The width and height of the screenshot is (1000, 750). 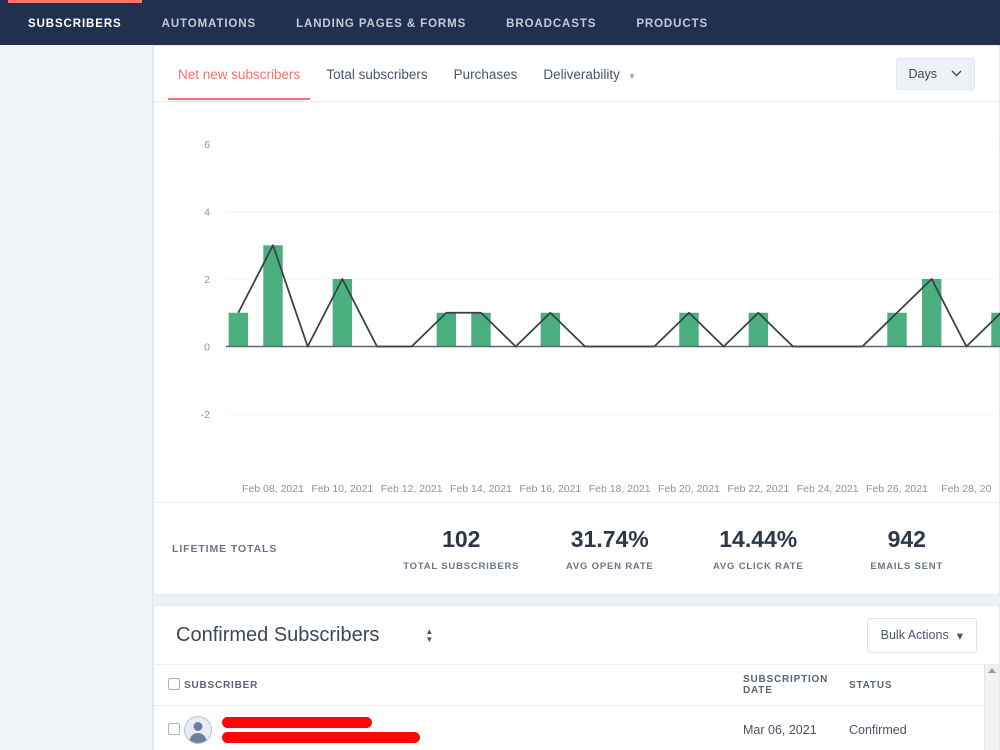 I want to click on column-subscriber: SUBSCRIBER, so click(x=463, y=685).